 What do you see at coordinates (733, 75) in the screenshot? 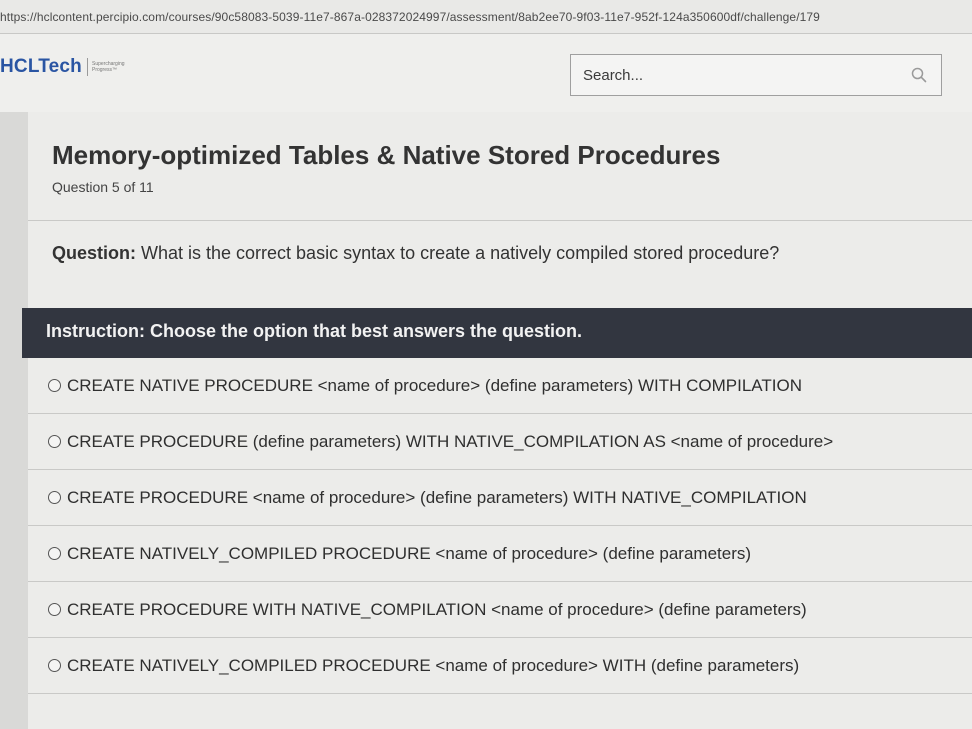
I see `search-input` at bounding box center [733, 75].